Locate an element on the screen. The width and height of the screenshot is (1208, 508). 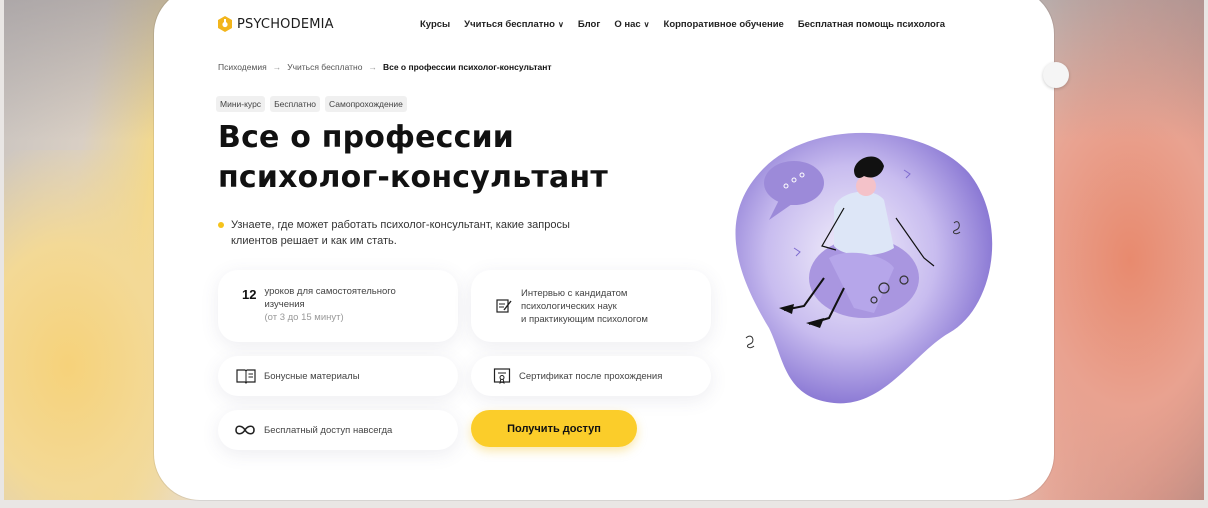
feature-bonus: Бонусные материалы is located at coordinates (338, 376).